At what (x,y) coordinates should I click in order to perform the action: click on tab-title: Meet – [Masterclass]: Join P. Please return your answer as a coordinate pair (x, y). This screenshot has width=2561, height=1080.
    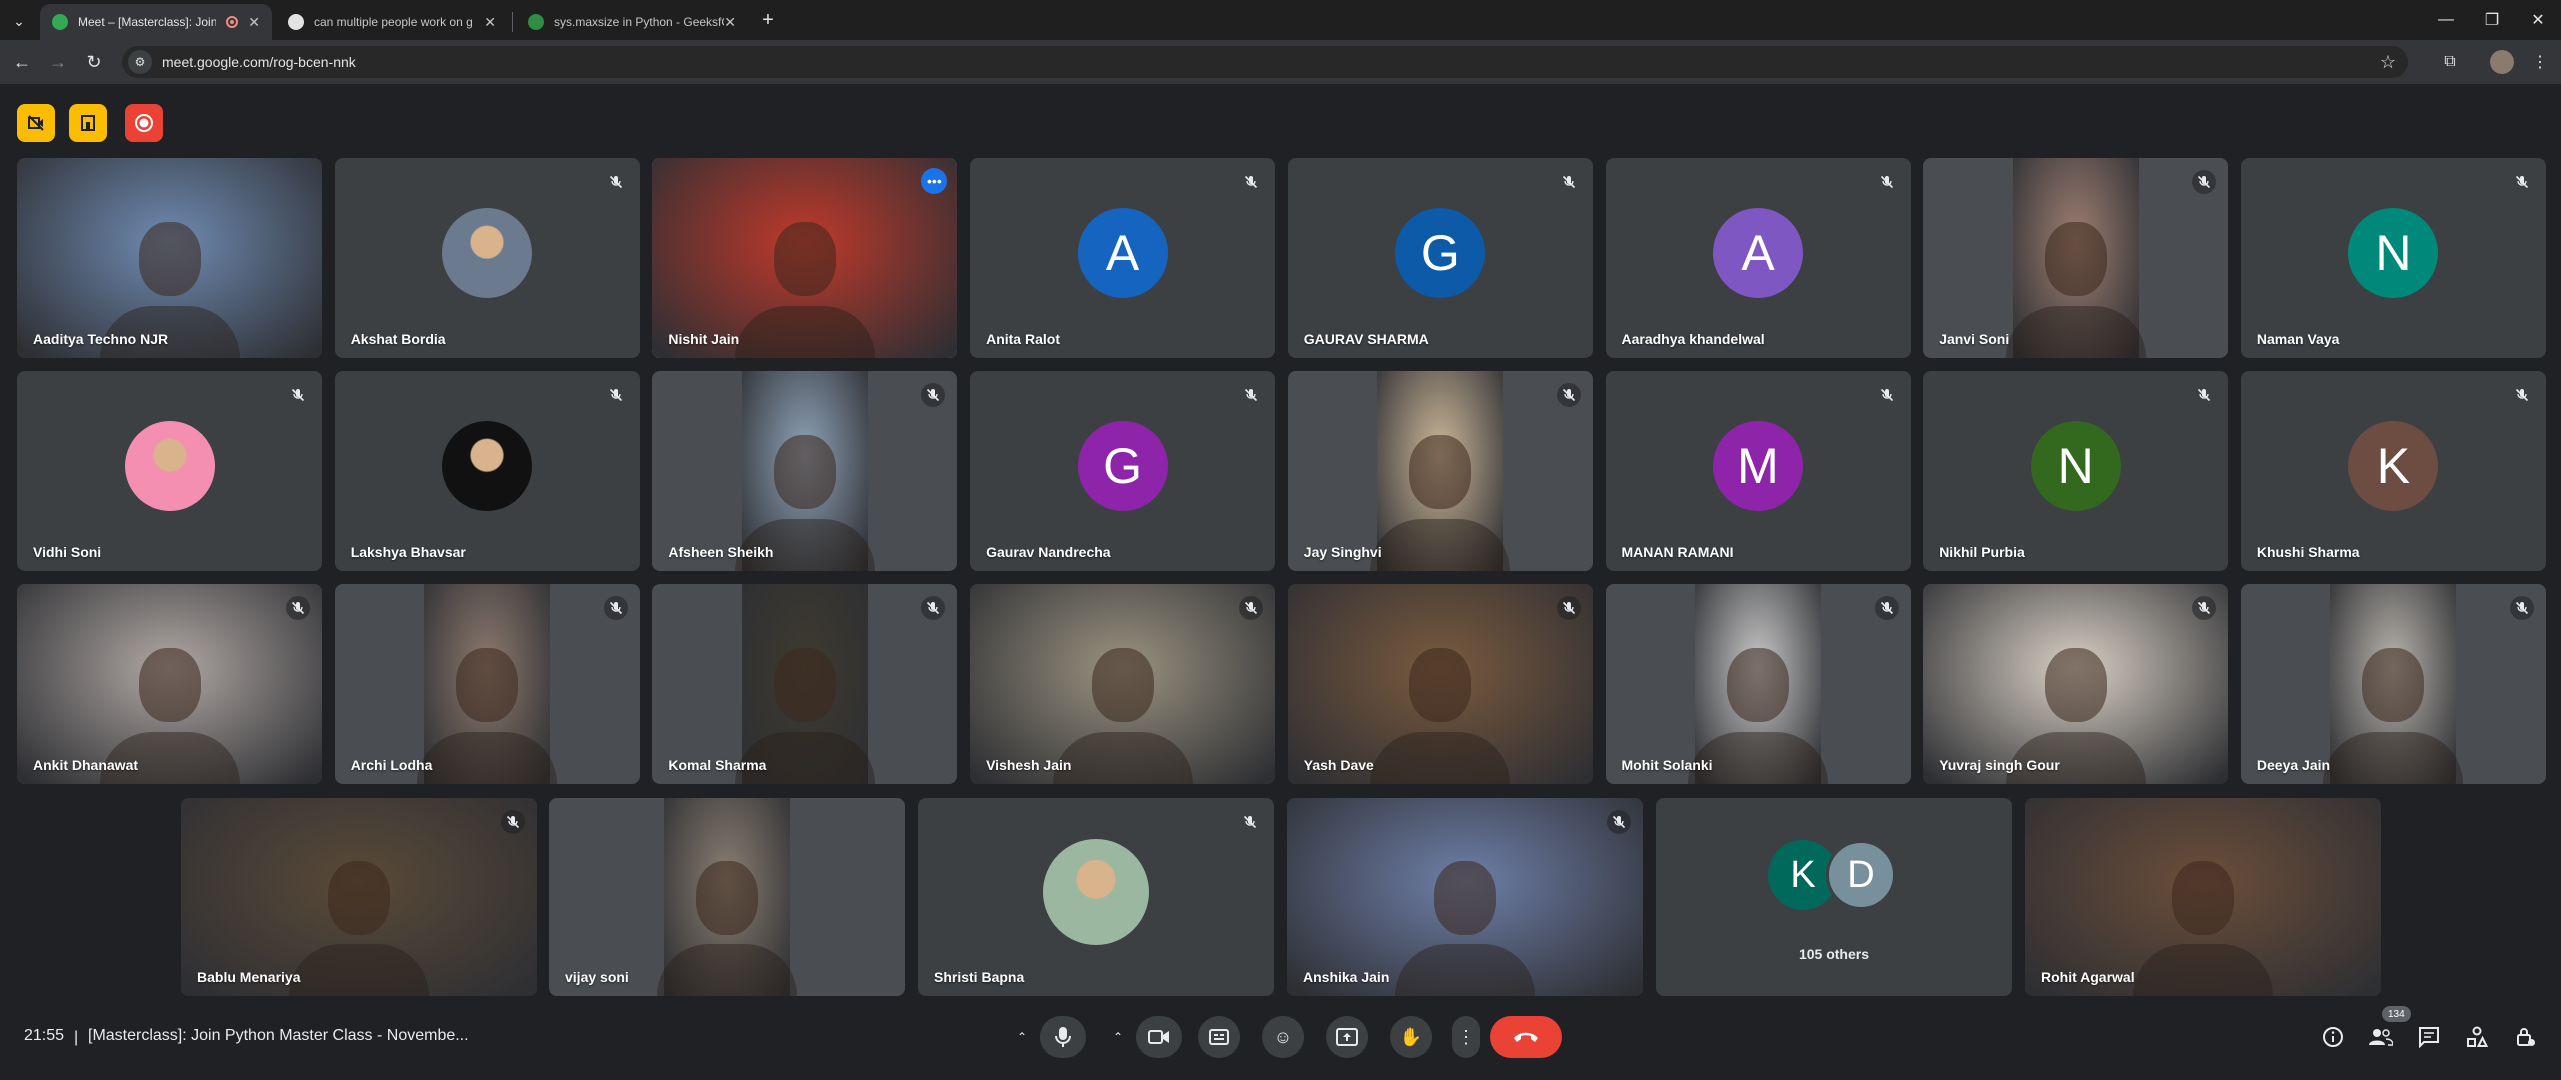
    Looking at the image, I should click on (147, 22).